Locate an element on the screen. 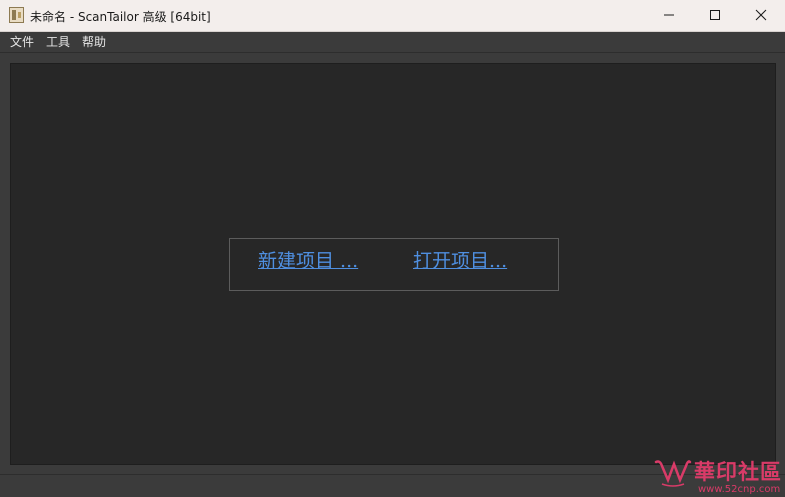  menu-tools: 工具 is located at coordinates (58, 41).